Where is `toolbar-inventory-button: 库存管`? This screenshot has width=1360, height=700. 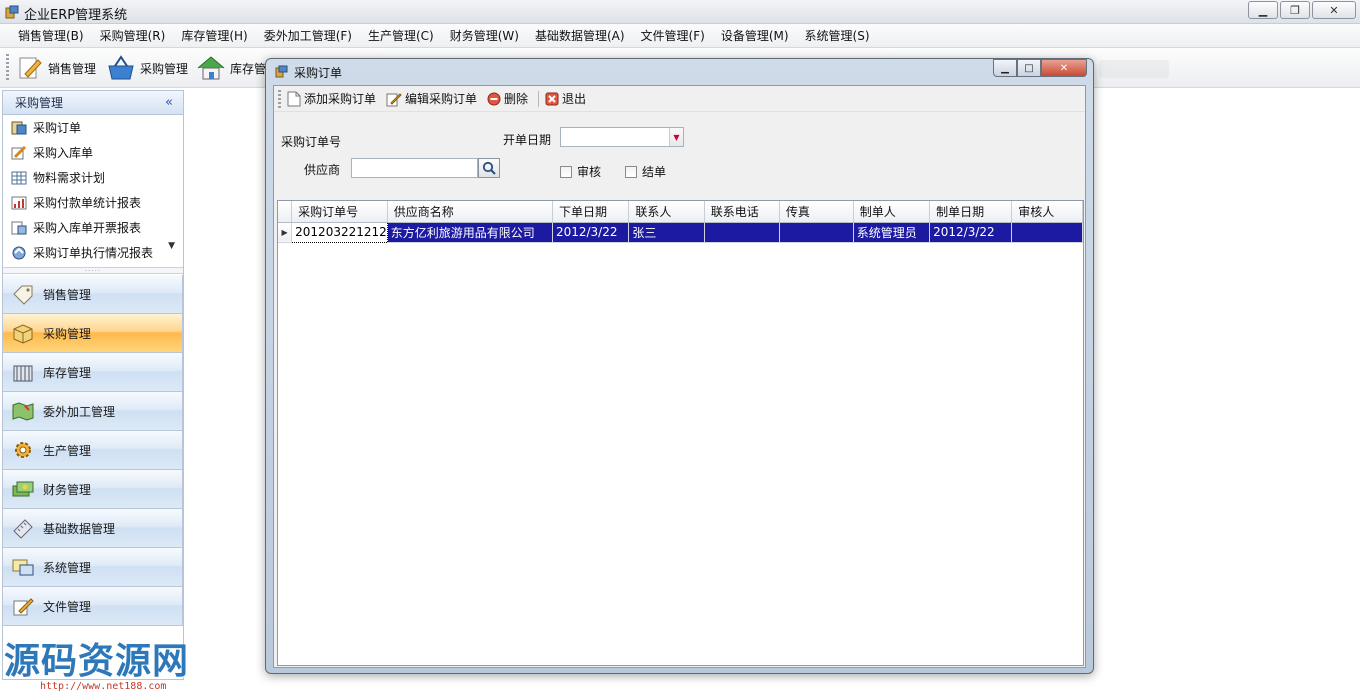
toolbar-inventory-button: 库存管 is located at coordinates (231, 68).